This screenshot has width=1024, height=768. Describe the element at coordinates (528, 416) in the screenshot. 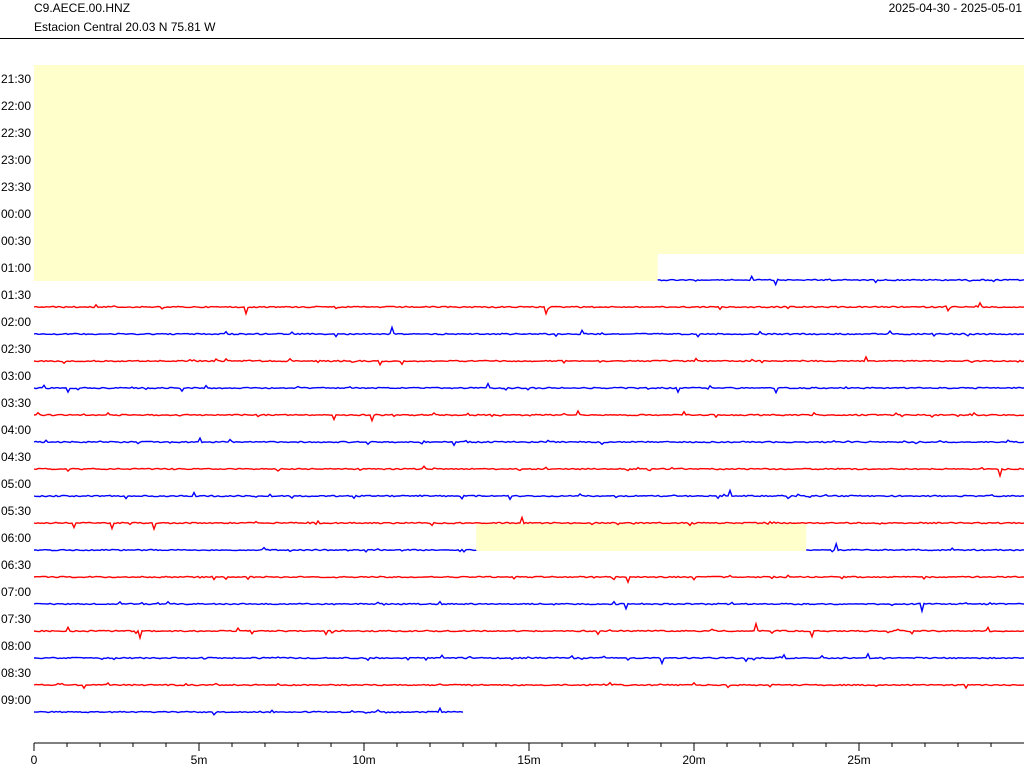

I see `trace-03:30` at that location.